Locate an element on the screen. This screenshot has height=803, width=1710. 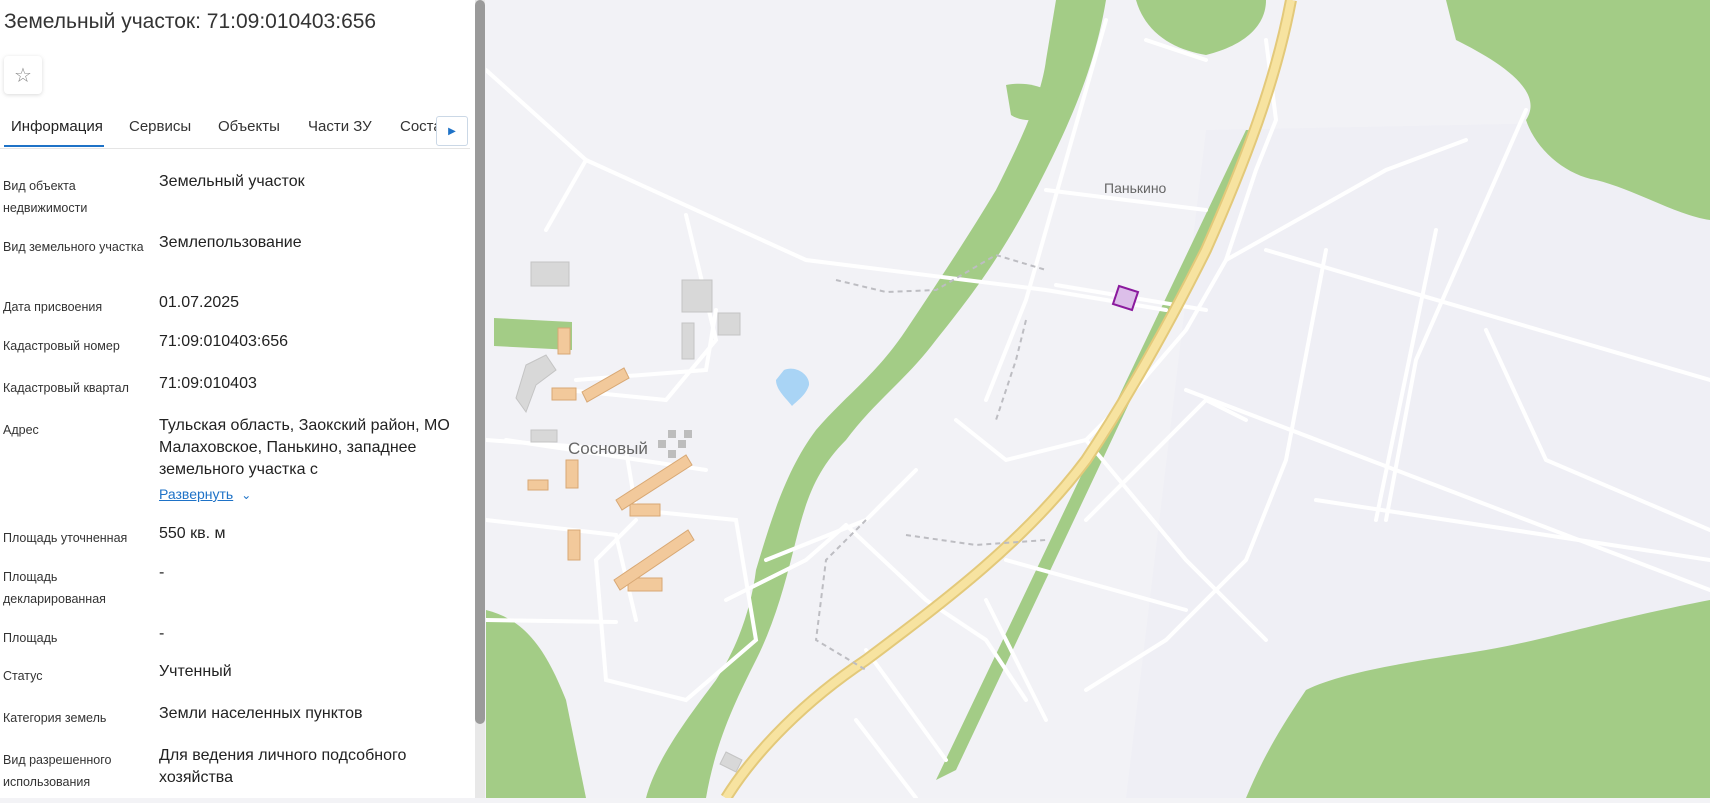
map-label-sosnovy: Сосновый is located at coordinates (608, 448).